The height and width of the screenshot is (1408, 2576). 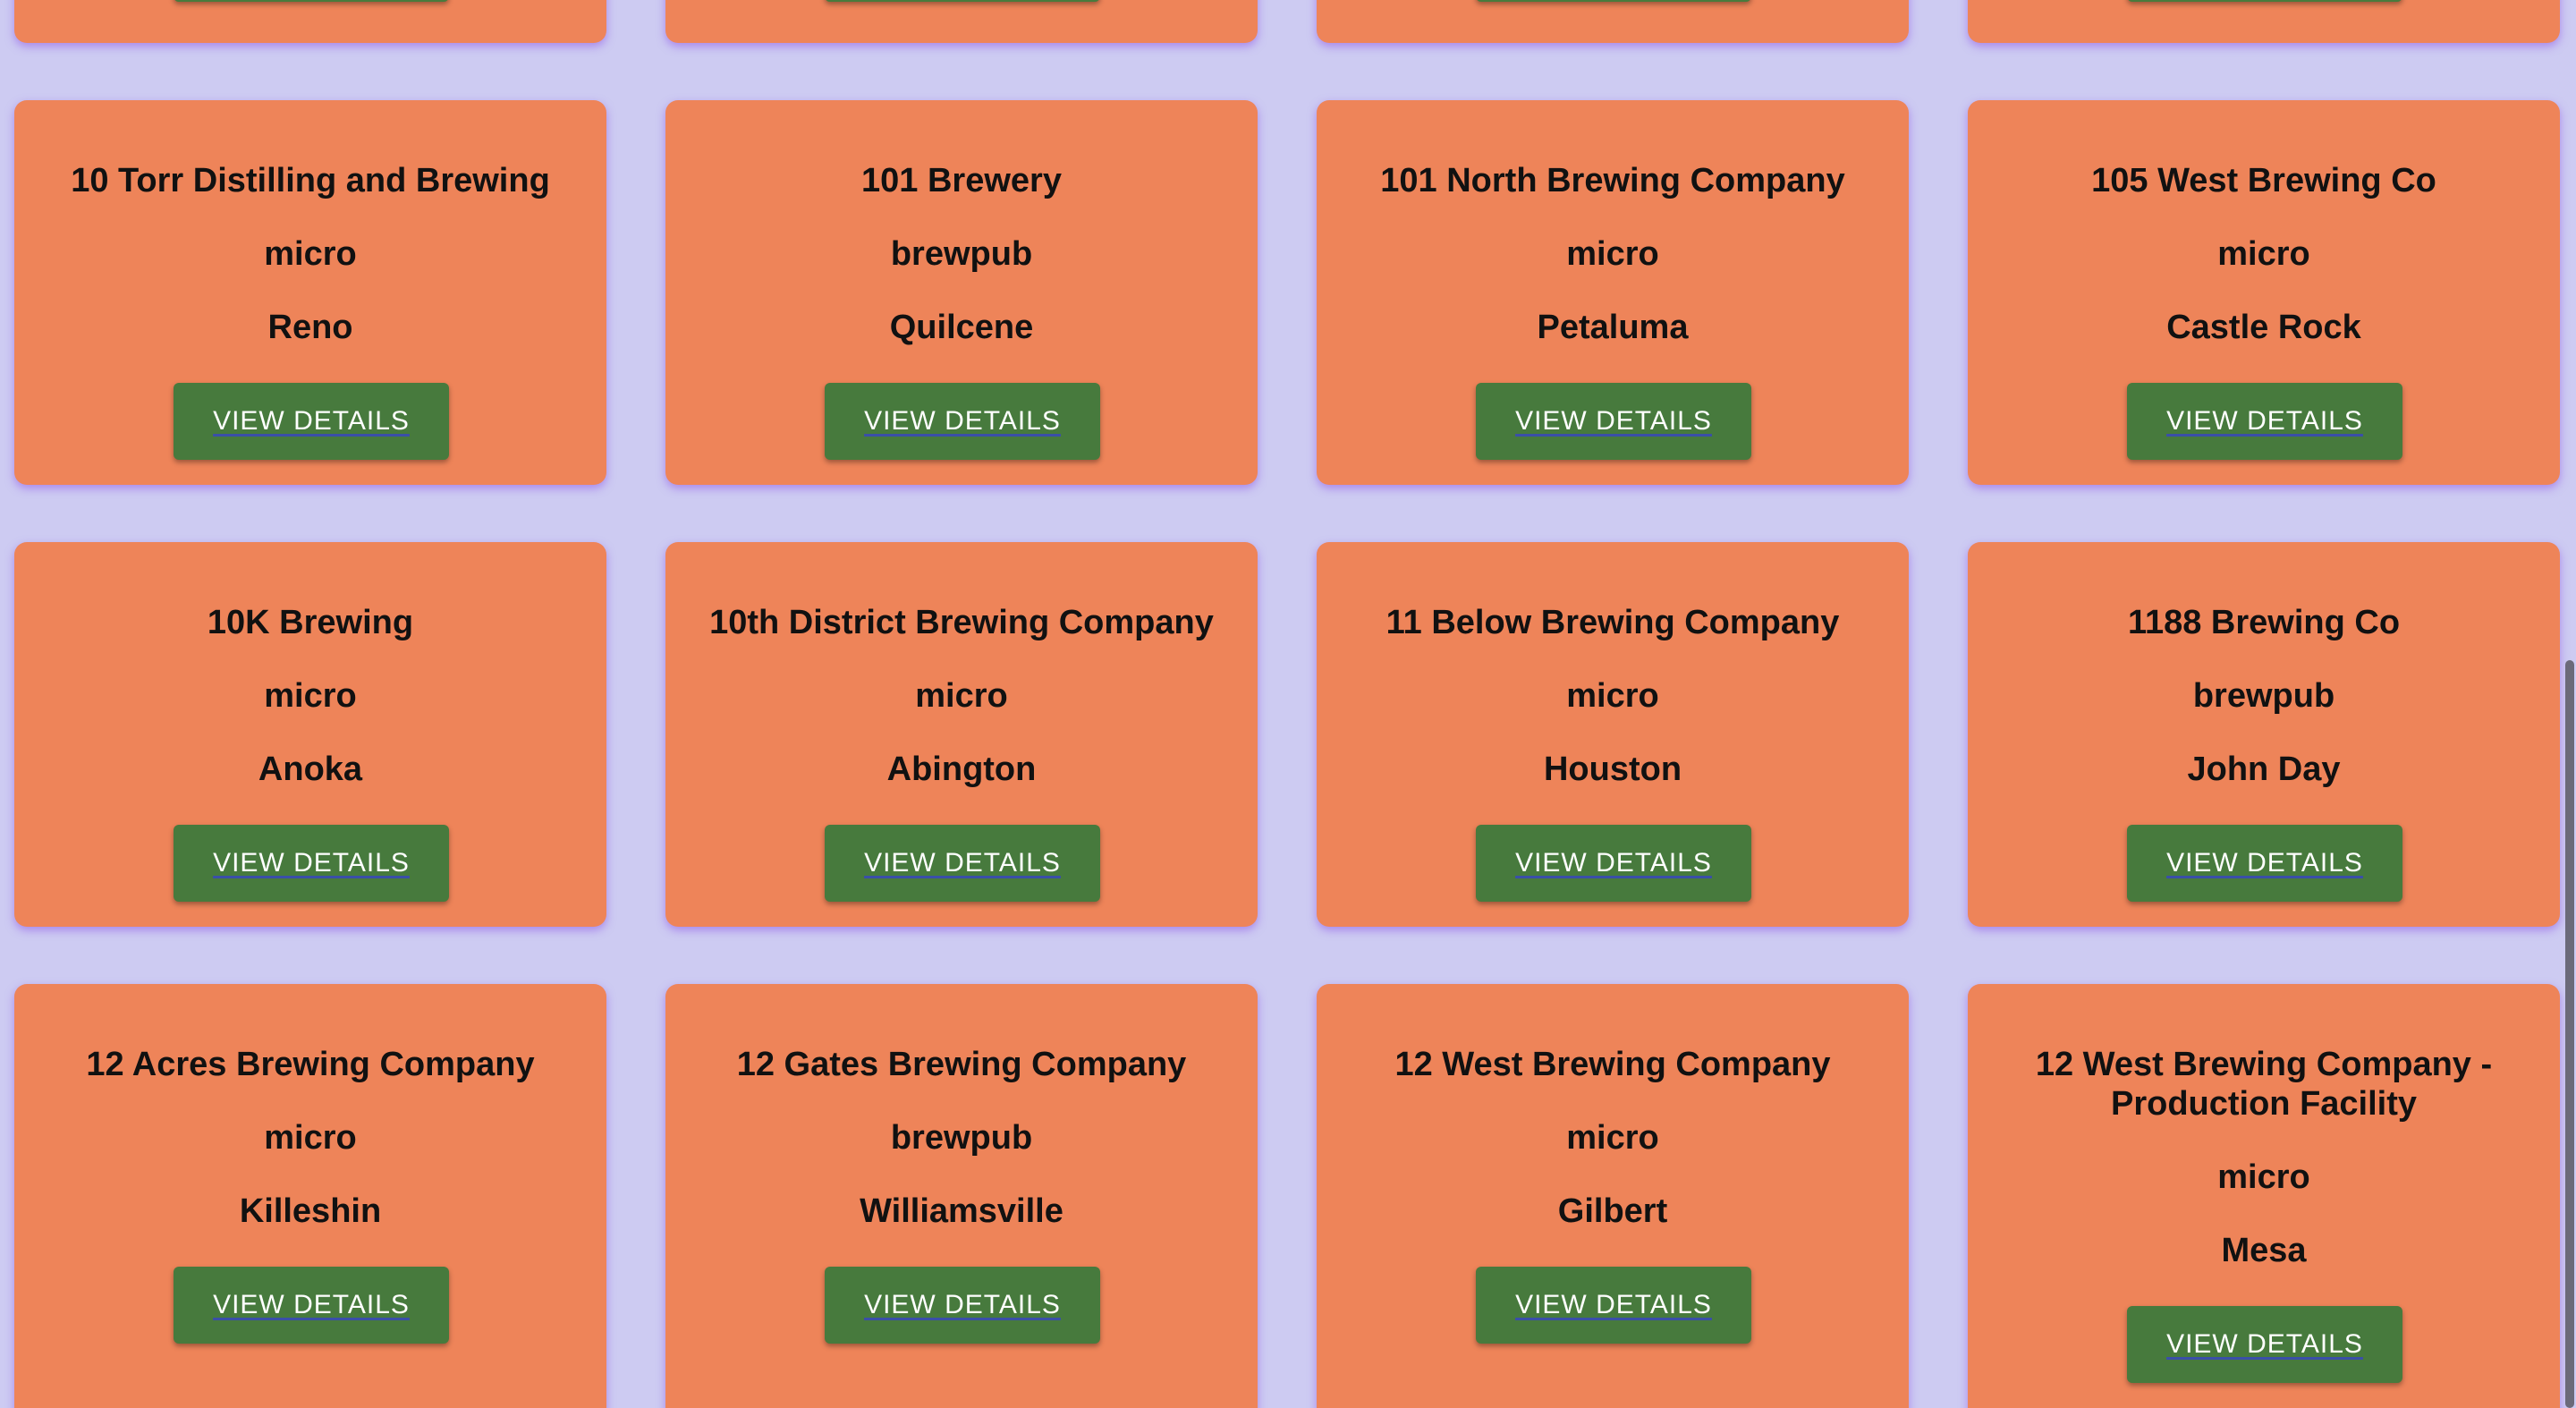 What do you see at coordinates (2263, 180) in the screenshot?
I see `brewery-name: 105 West Brewing Co` at bounding box center [2263, 180].